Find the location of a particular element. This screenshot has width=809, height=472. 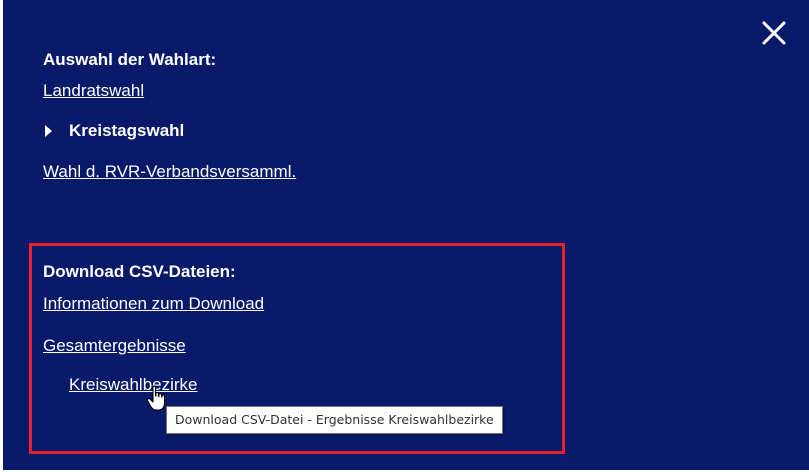

hand-pointer-cursor-icon is located at coordinates (157, 399).